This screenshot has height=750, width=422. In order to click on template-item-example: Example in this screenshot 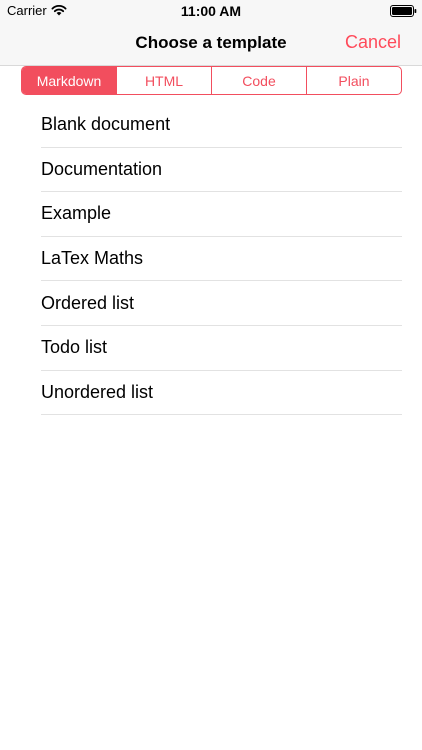, I will do `click(221, 214)`.